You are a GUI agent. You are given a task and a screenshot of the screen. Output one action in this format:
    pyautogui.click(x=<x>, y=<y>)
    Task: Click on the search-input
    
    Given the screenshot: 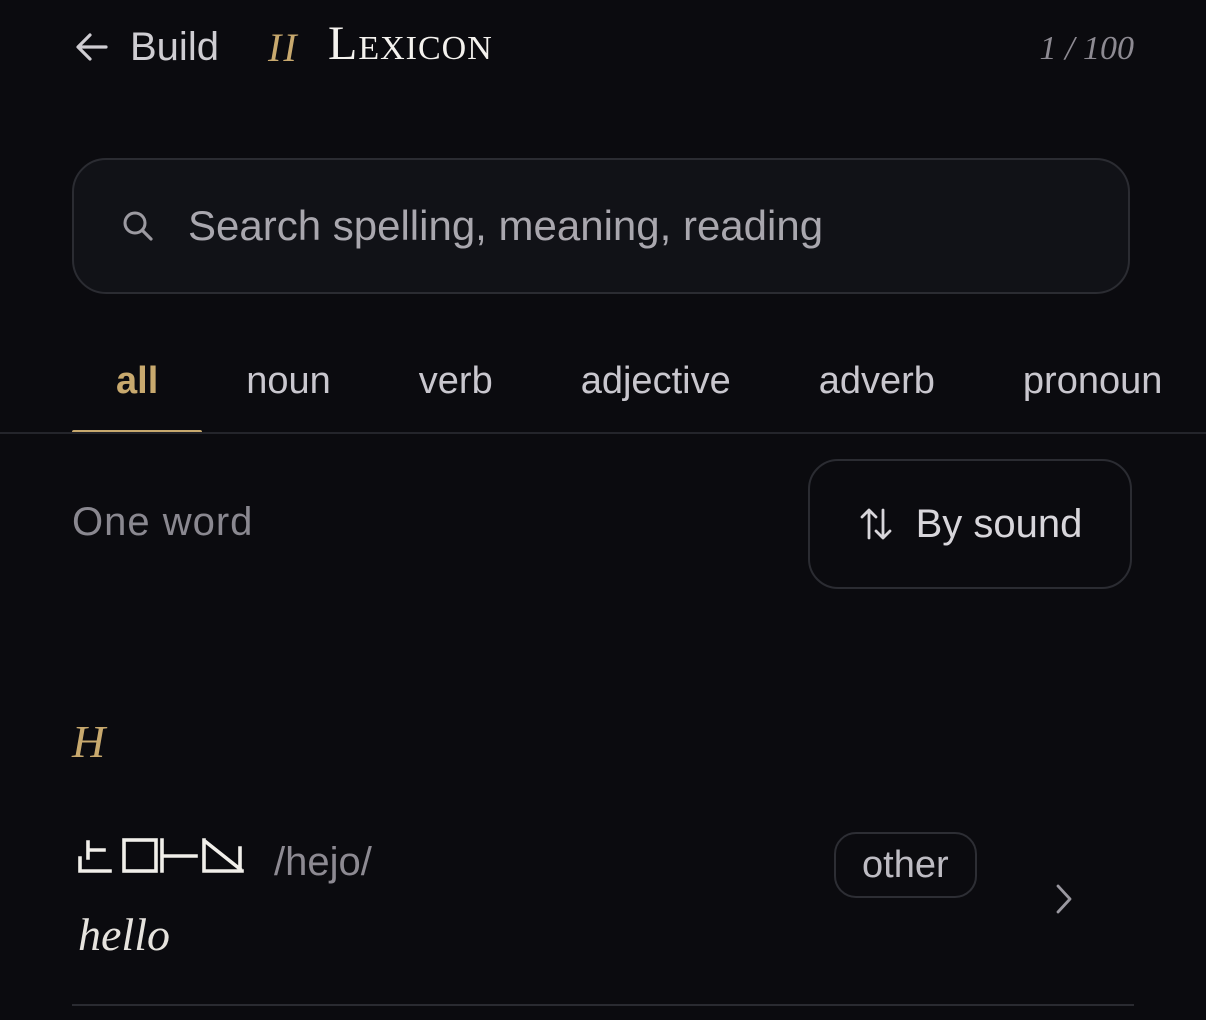 What is the action you would take?
    pyautogui.click(x=657, y=226)
    